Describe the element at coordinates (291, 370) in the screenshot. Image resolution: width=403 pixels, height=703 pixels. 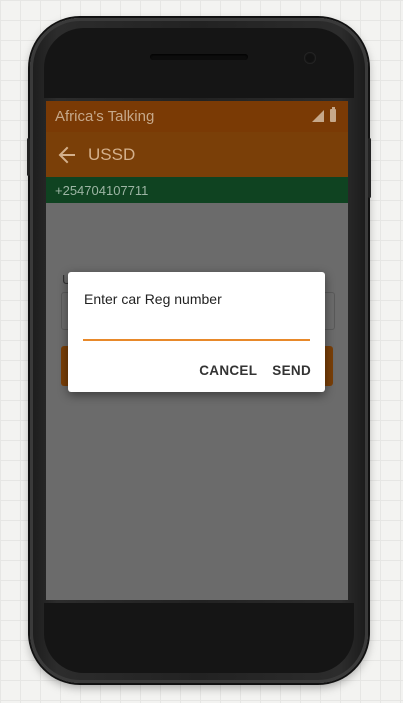
I see `send-button: SEND` at that location.